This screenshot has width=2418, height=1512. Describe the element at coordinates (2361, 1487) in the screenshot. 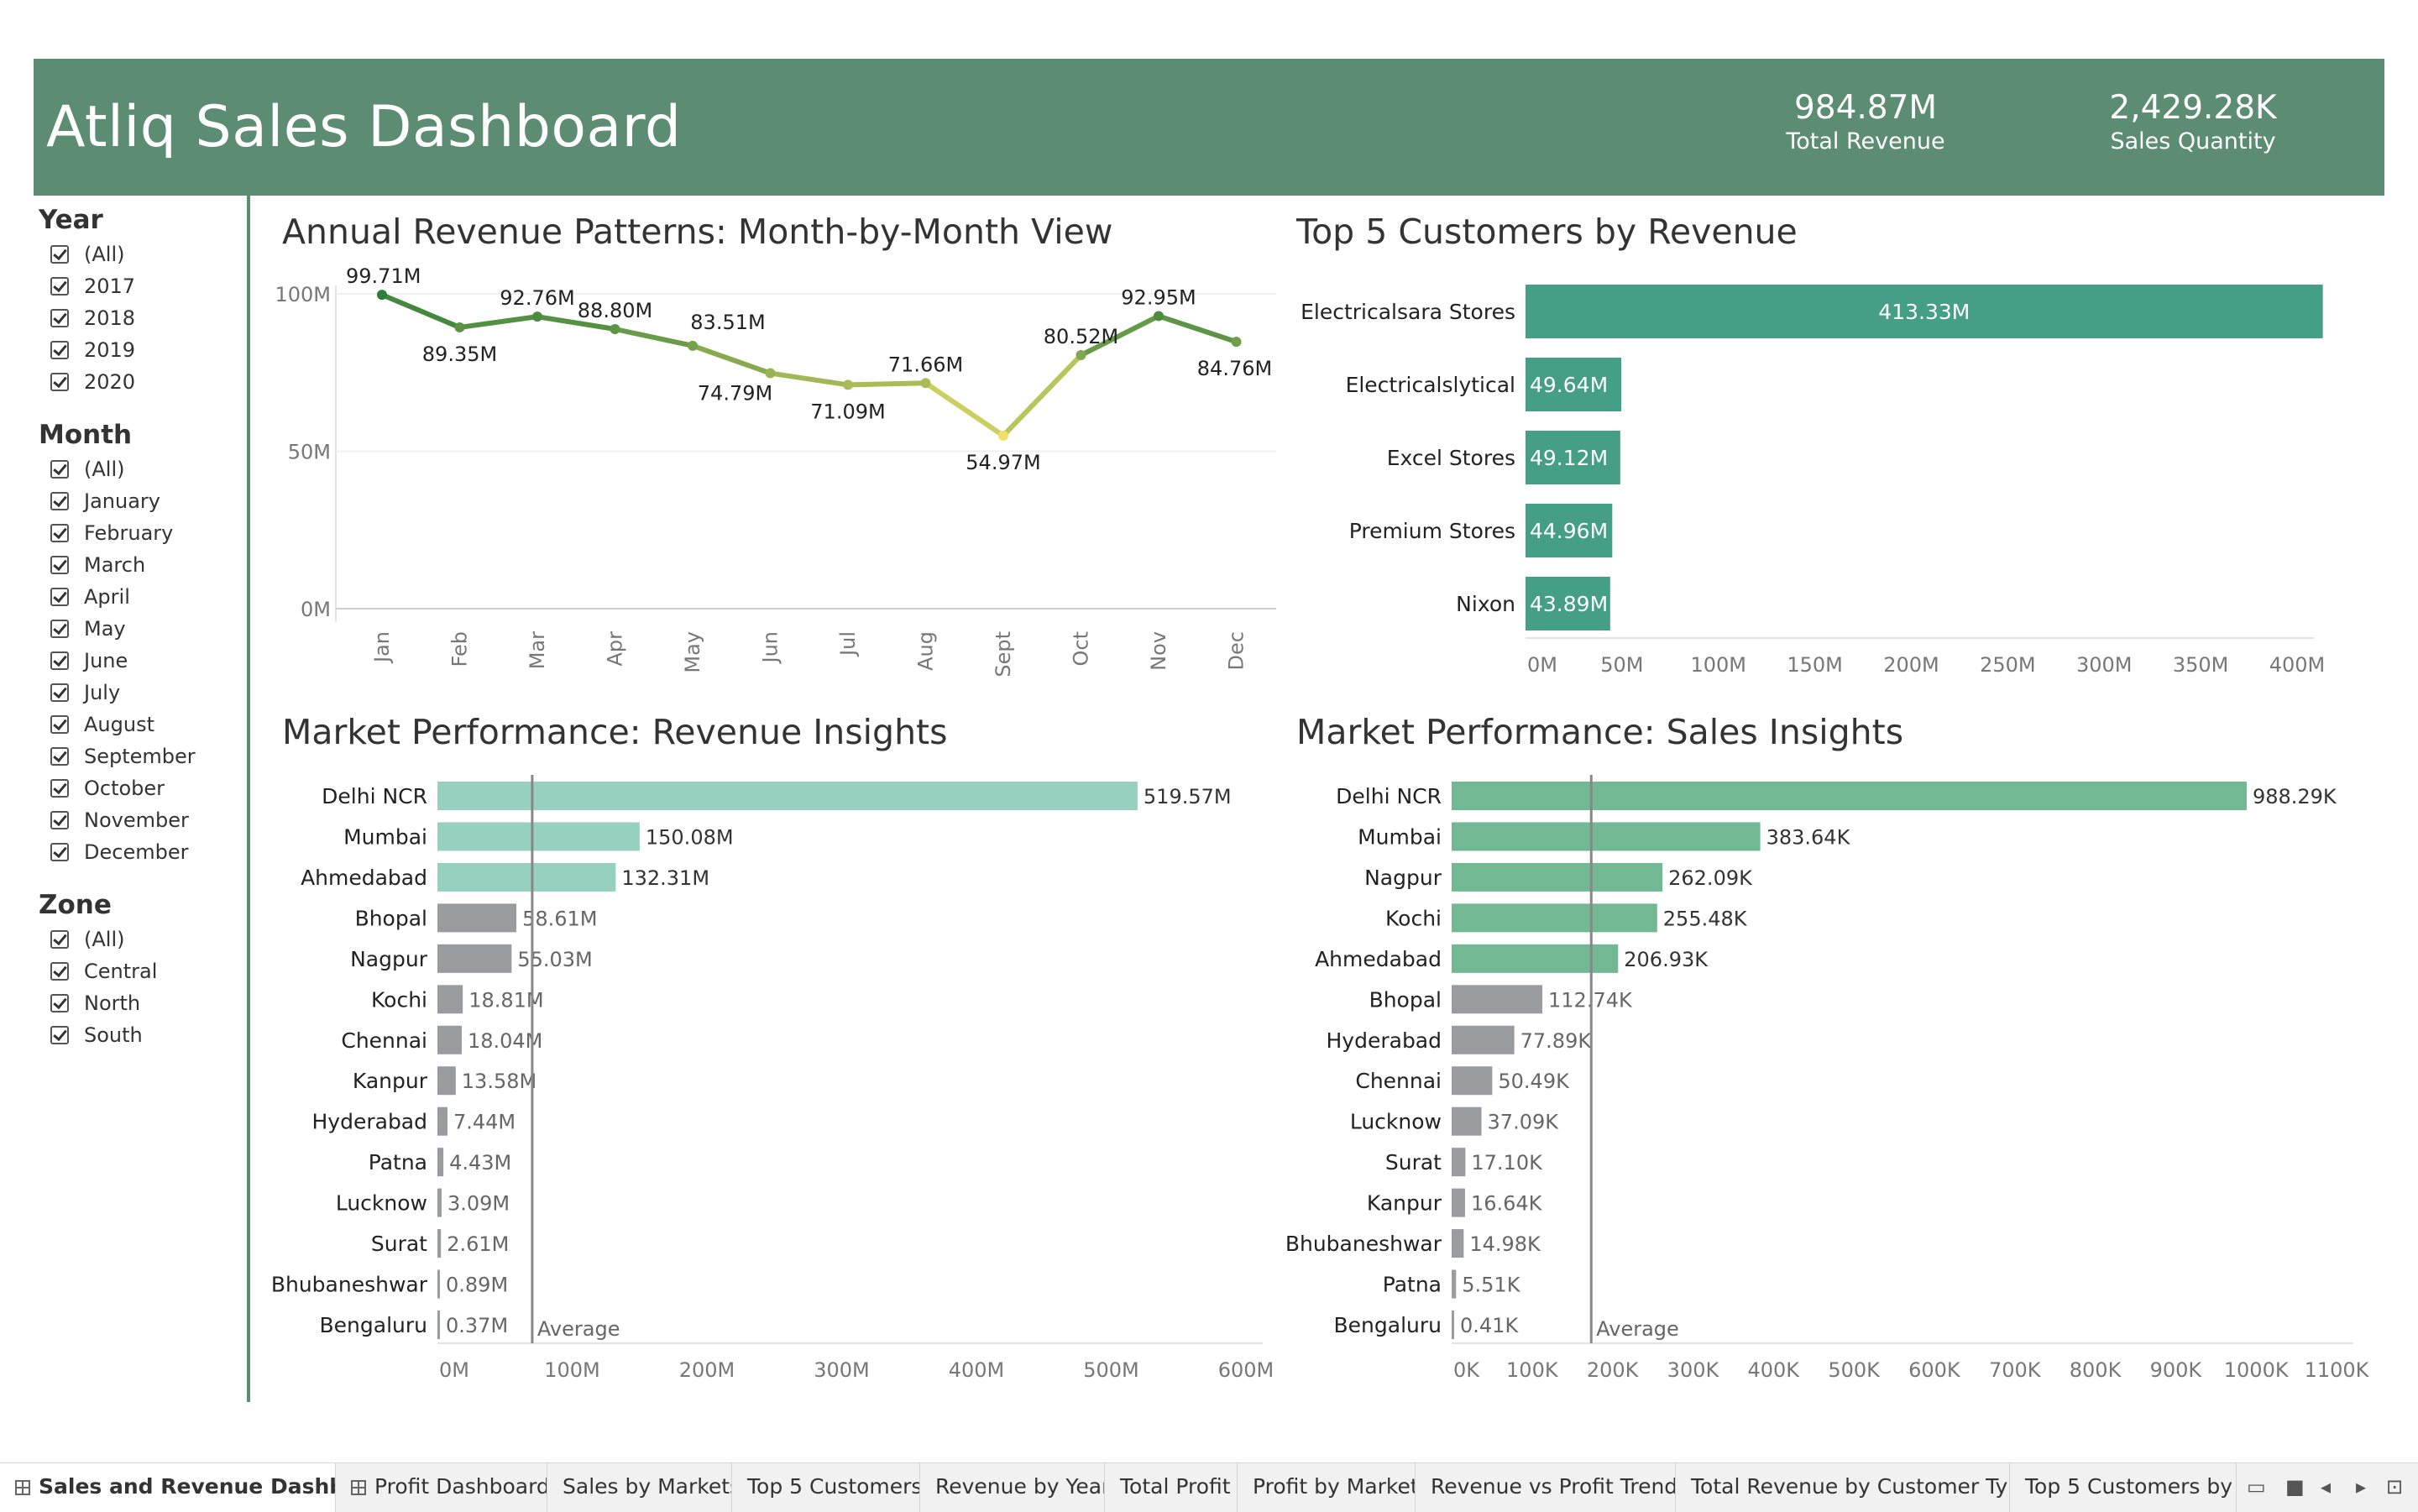

I see `next-sheet-icon: ▸` at that location.